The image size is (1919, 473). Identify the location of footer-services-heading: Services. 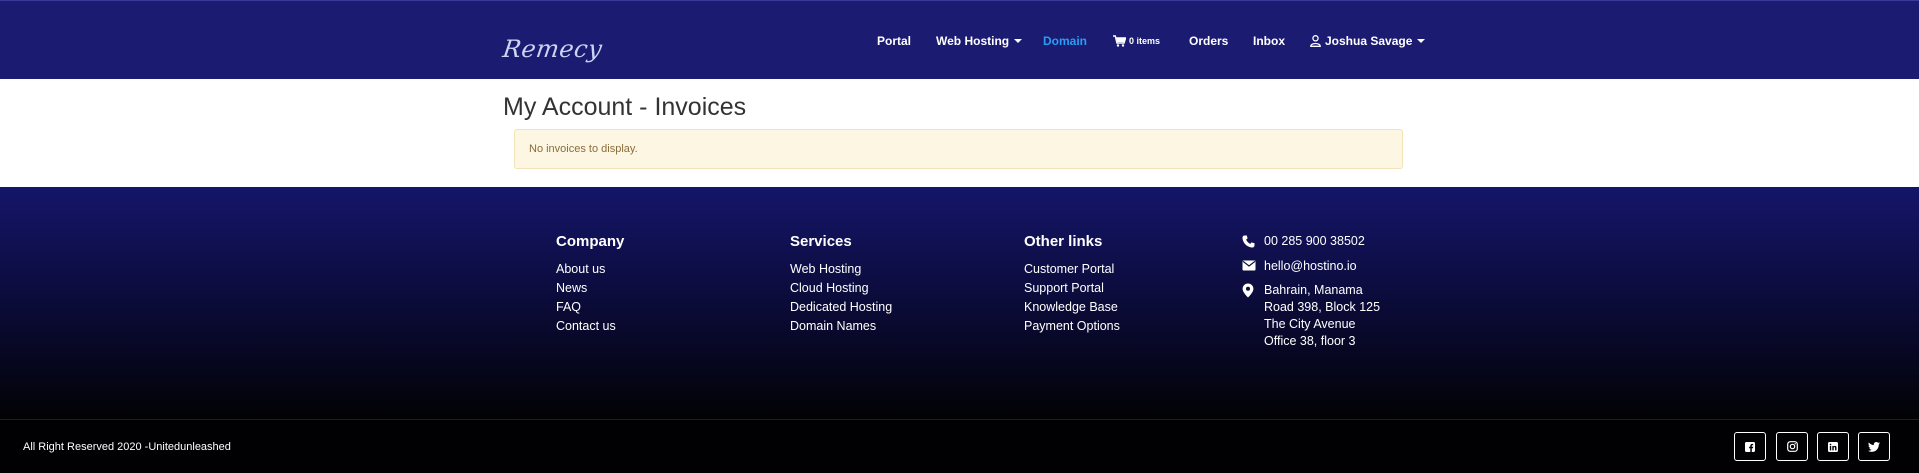
(821, 241).